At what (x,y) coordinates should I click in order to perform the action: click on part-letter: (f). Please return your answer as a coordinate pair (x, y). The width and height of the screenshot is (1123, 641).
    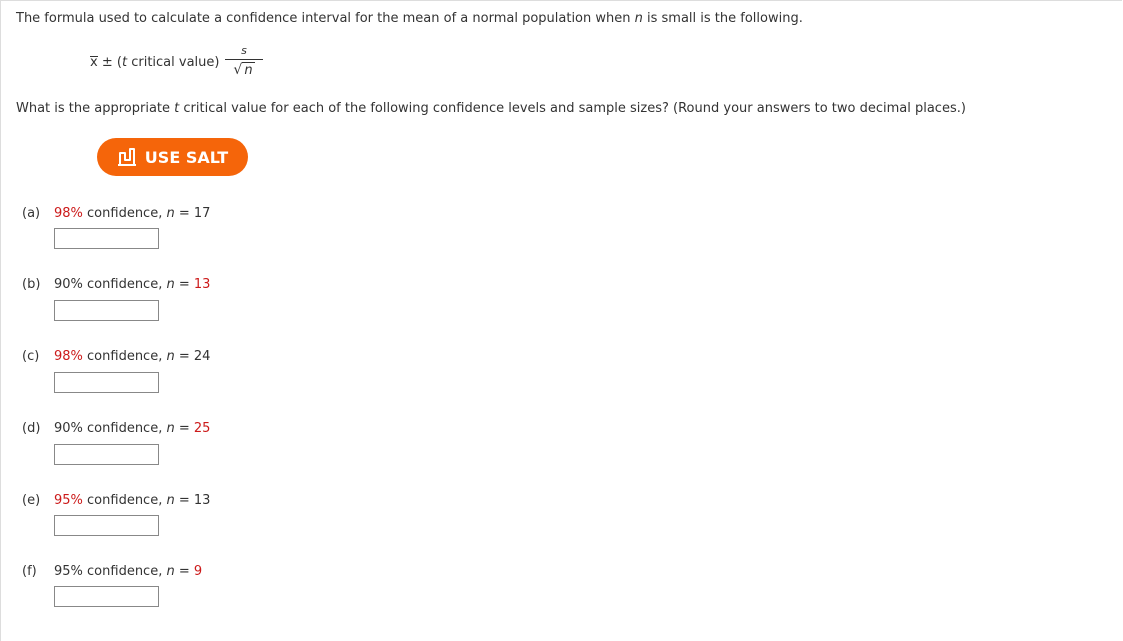
    Looking at the image, I should click on (29, 571).